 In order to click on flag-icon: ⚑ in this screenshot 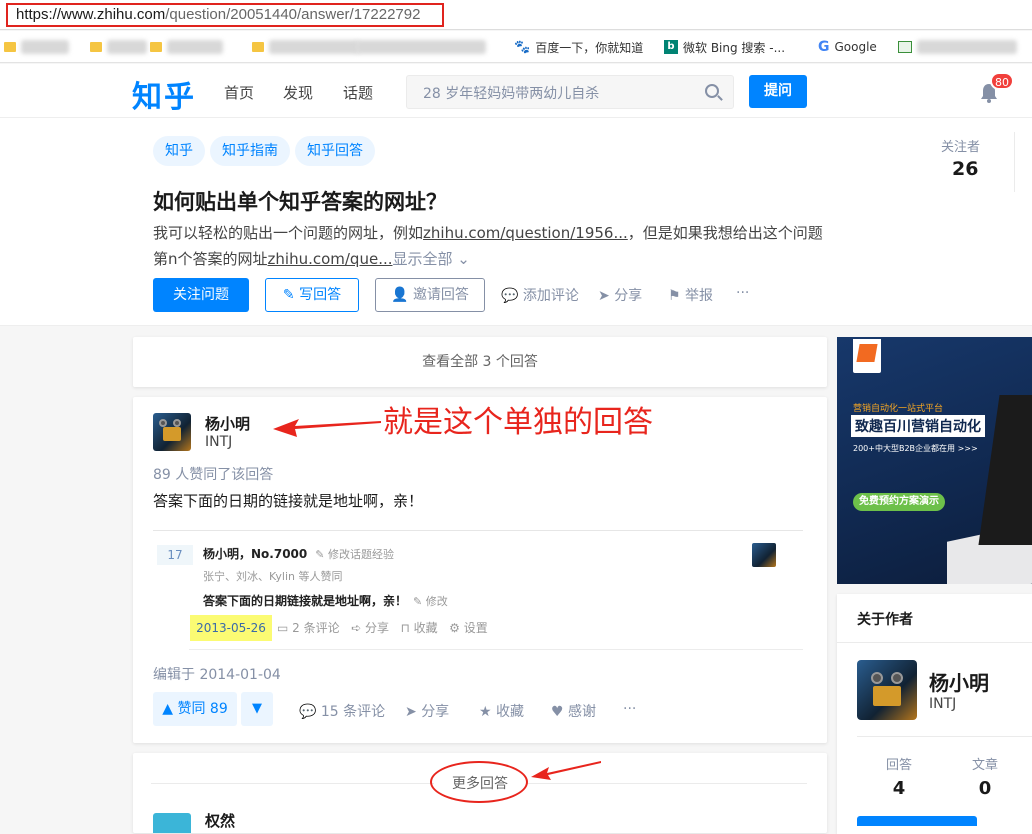, I will do `click(674, 296)`.